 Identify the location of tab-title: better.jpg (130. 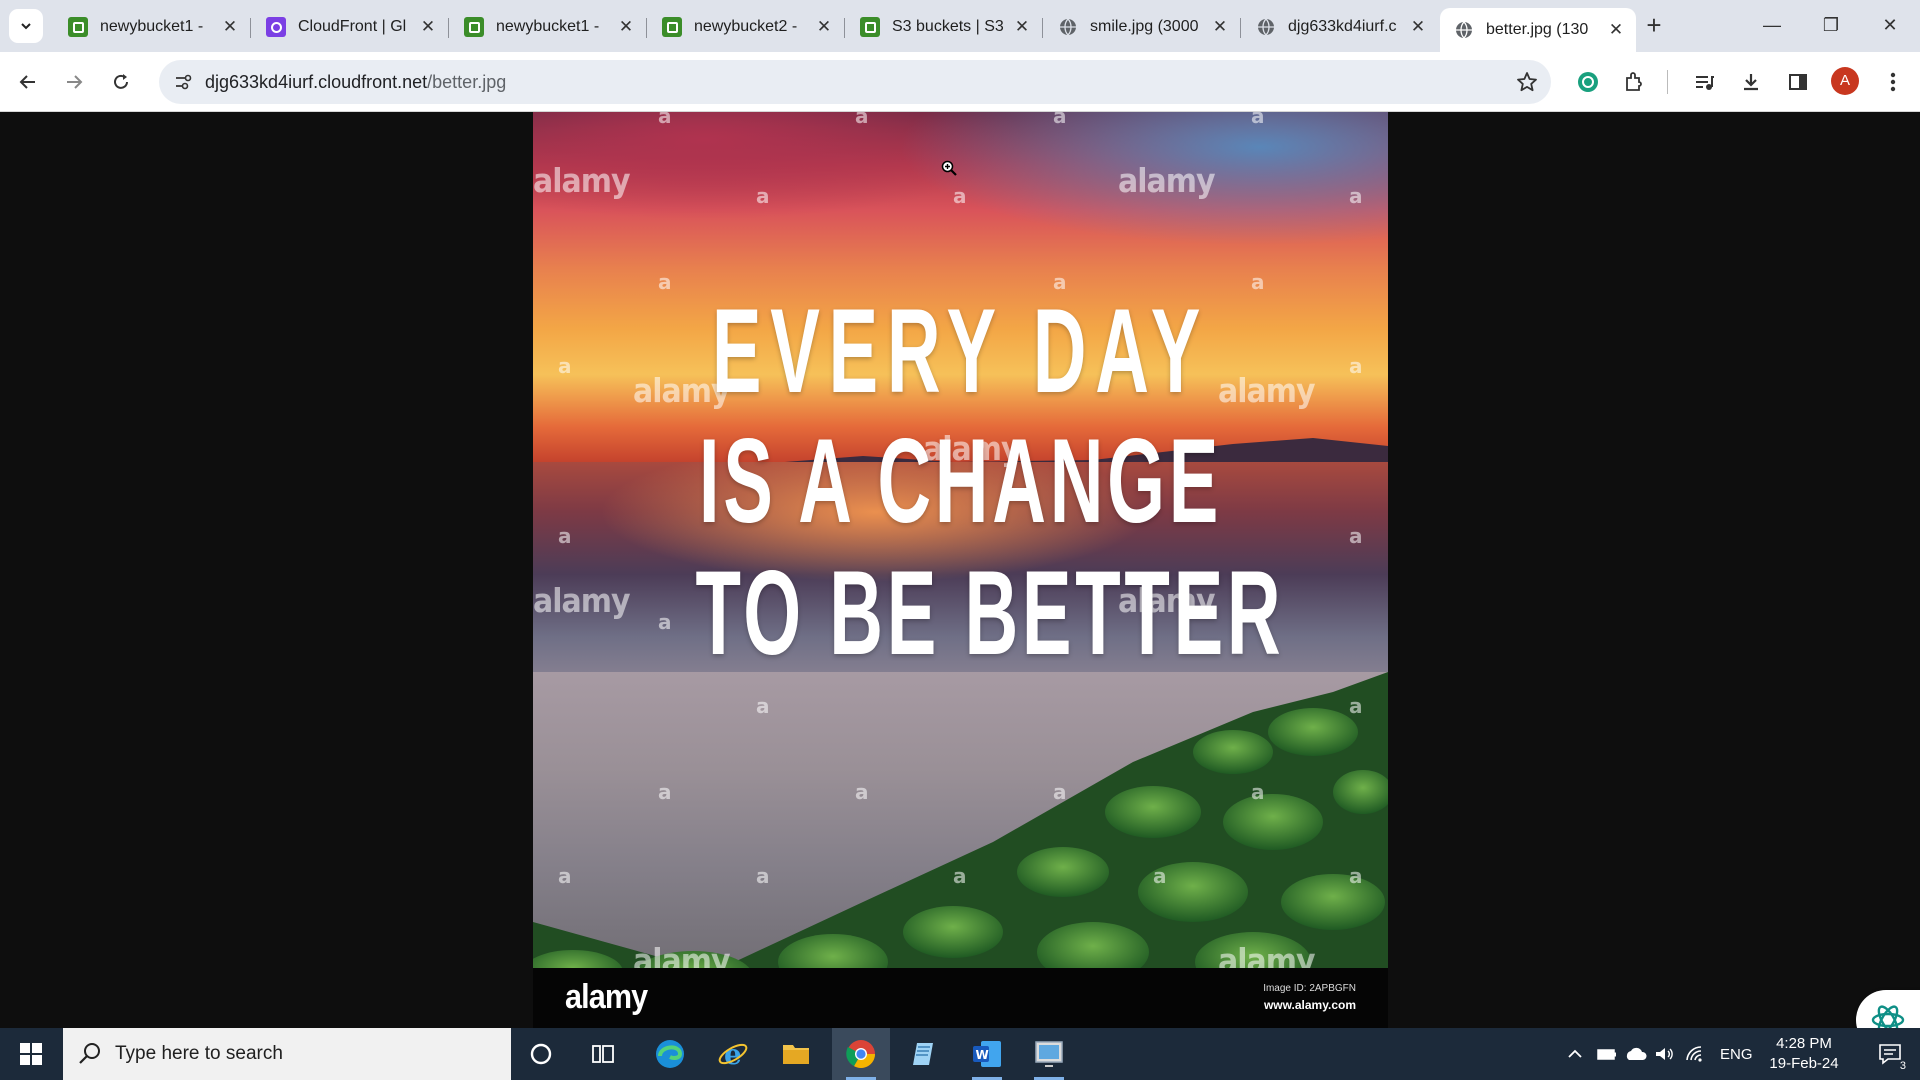
(1537, 29).